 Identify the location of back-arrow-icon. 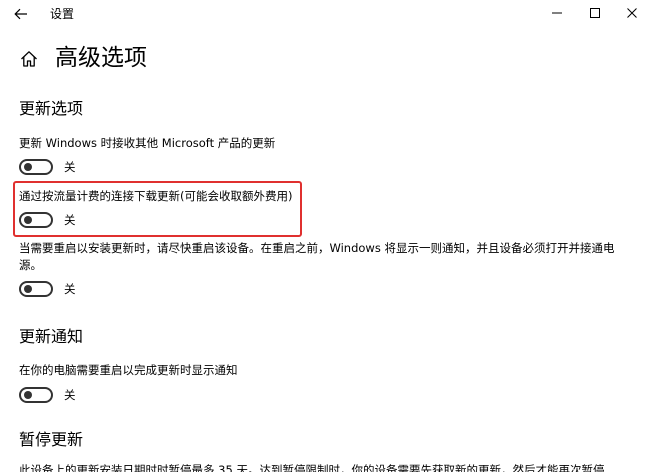
(20, 14).